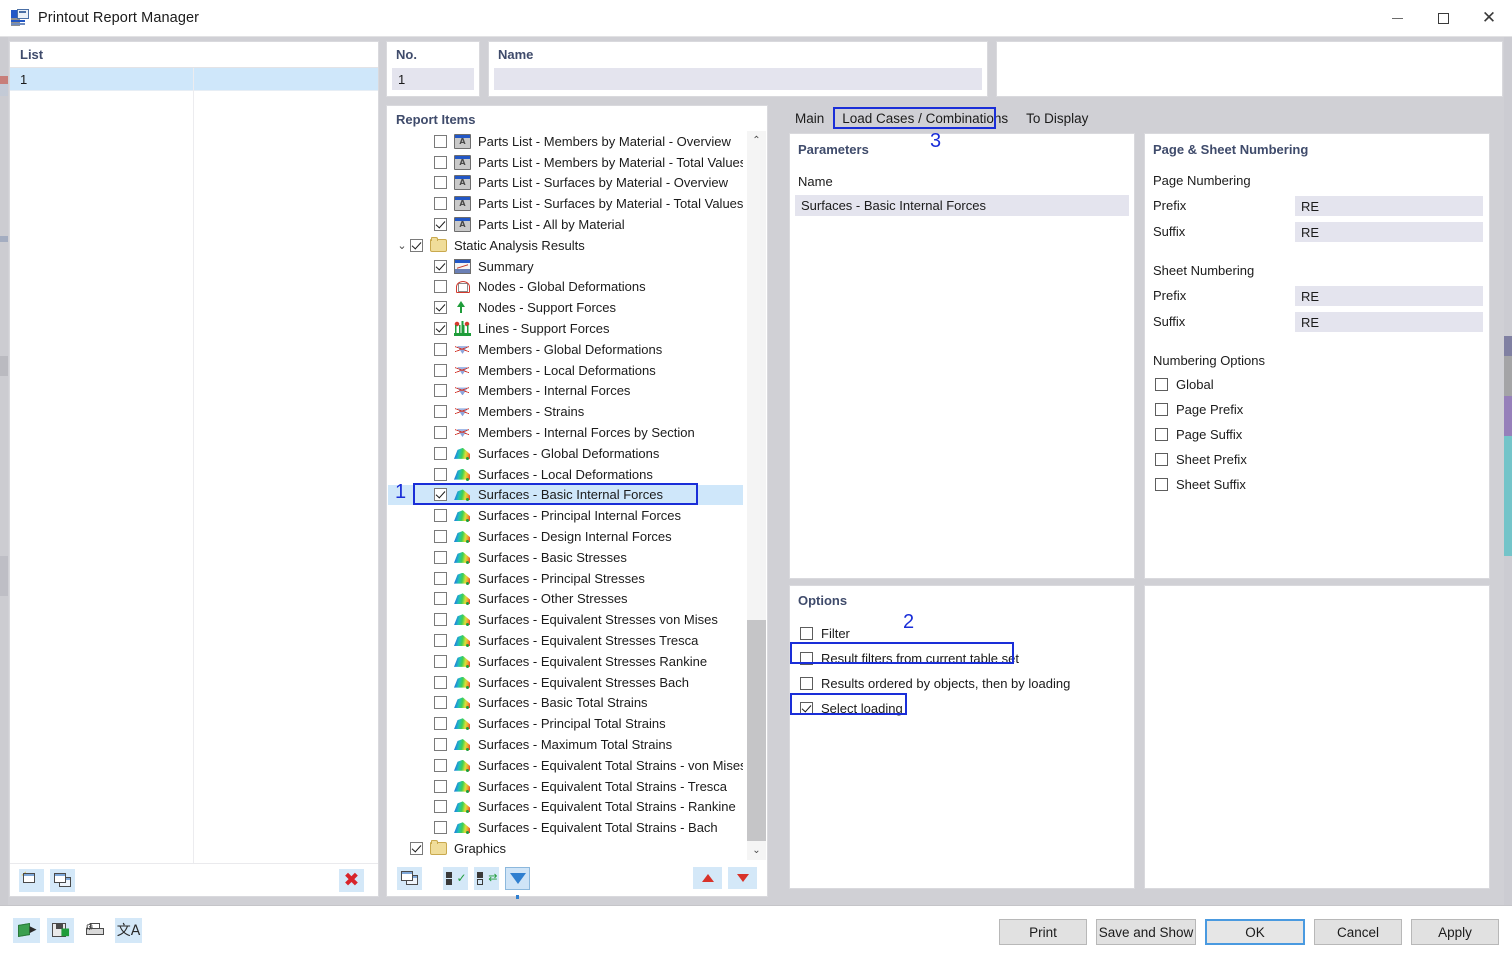 The image size is (1512, 957). I want to click on numbering-option-page-prefix-checkbox, so click(1161, 409).